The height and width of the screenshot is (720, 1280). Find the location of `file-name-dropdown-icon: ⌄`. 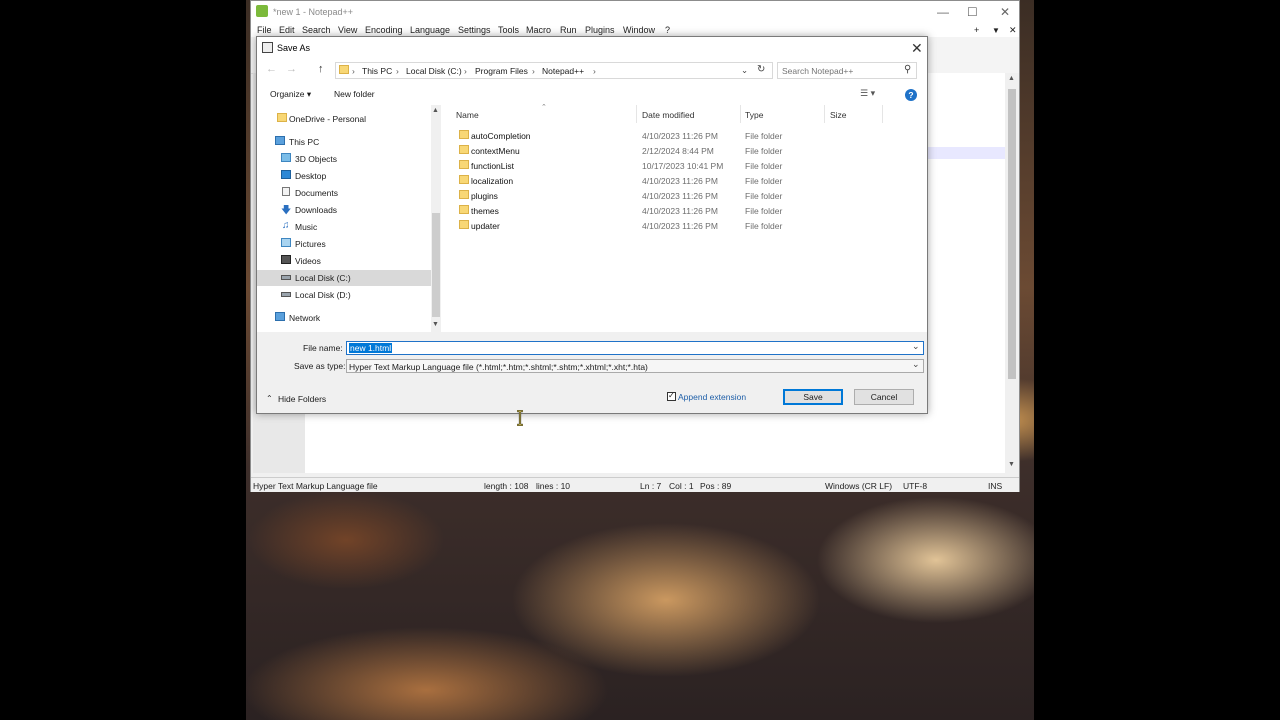

file-name-dropdown-icon: ⌄ is located at coordinates (916, 346).